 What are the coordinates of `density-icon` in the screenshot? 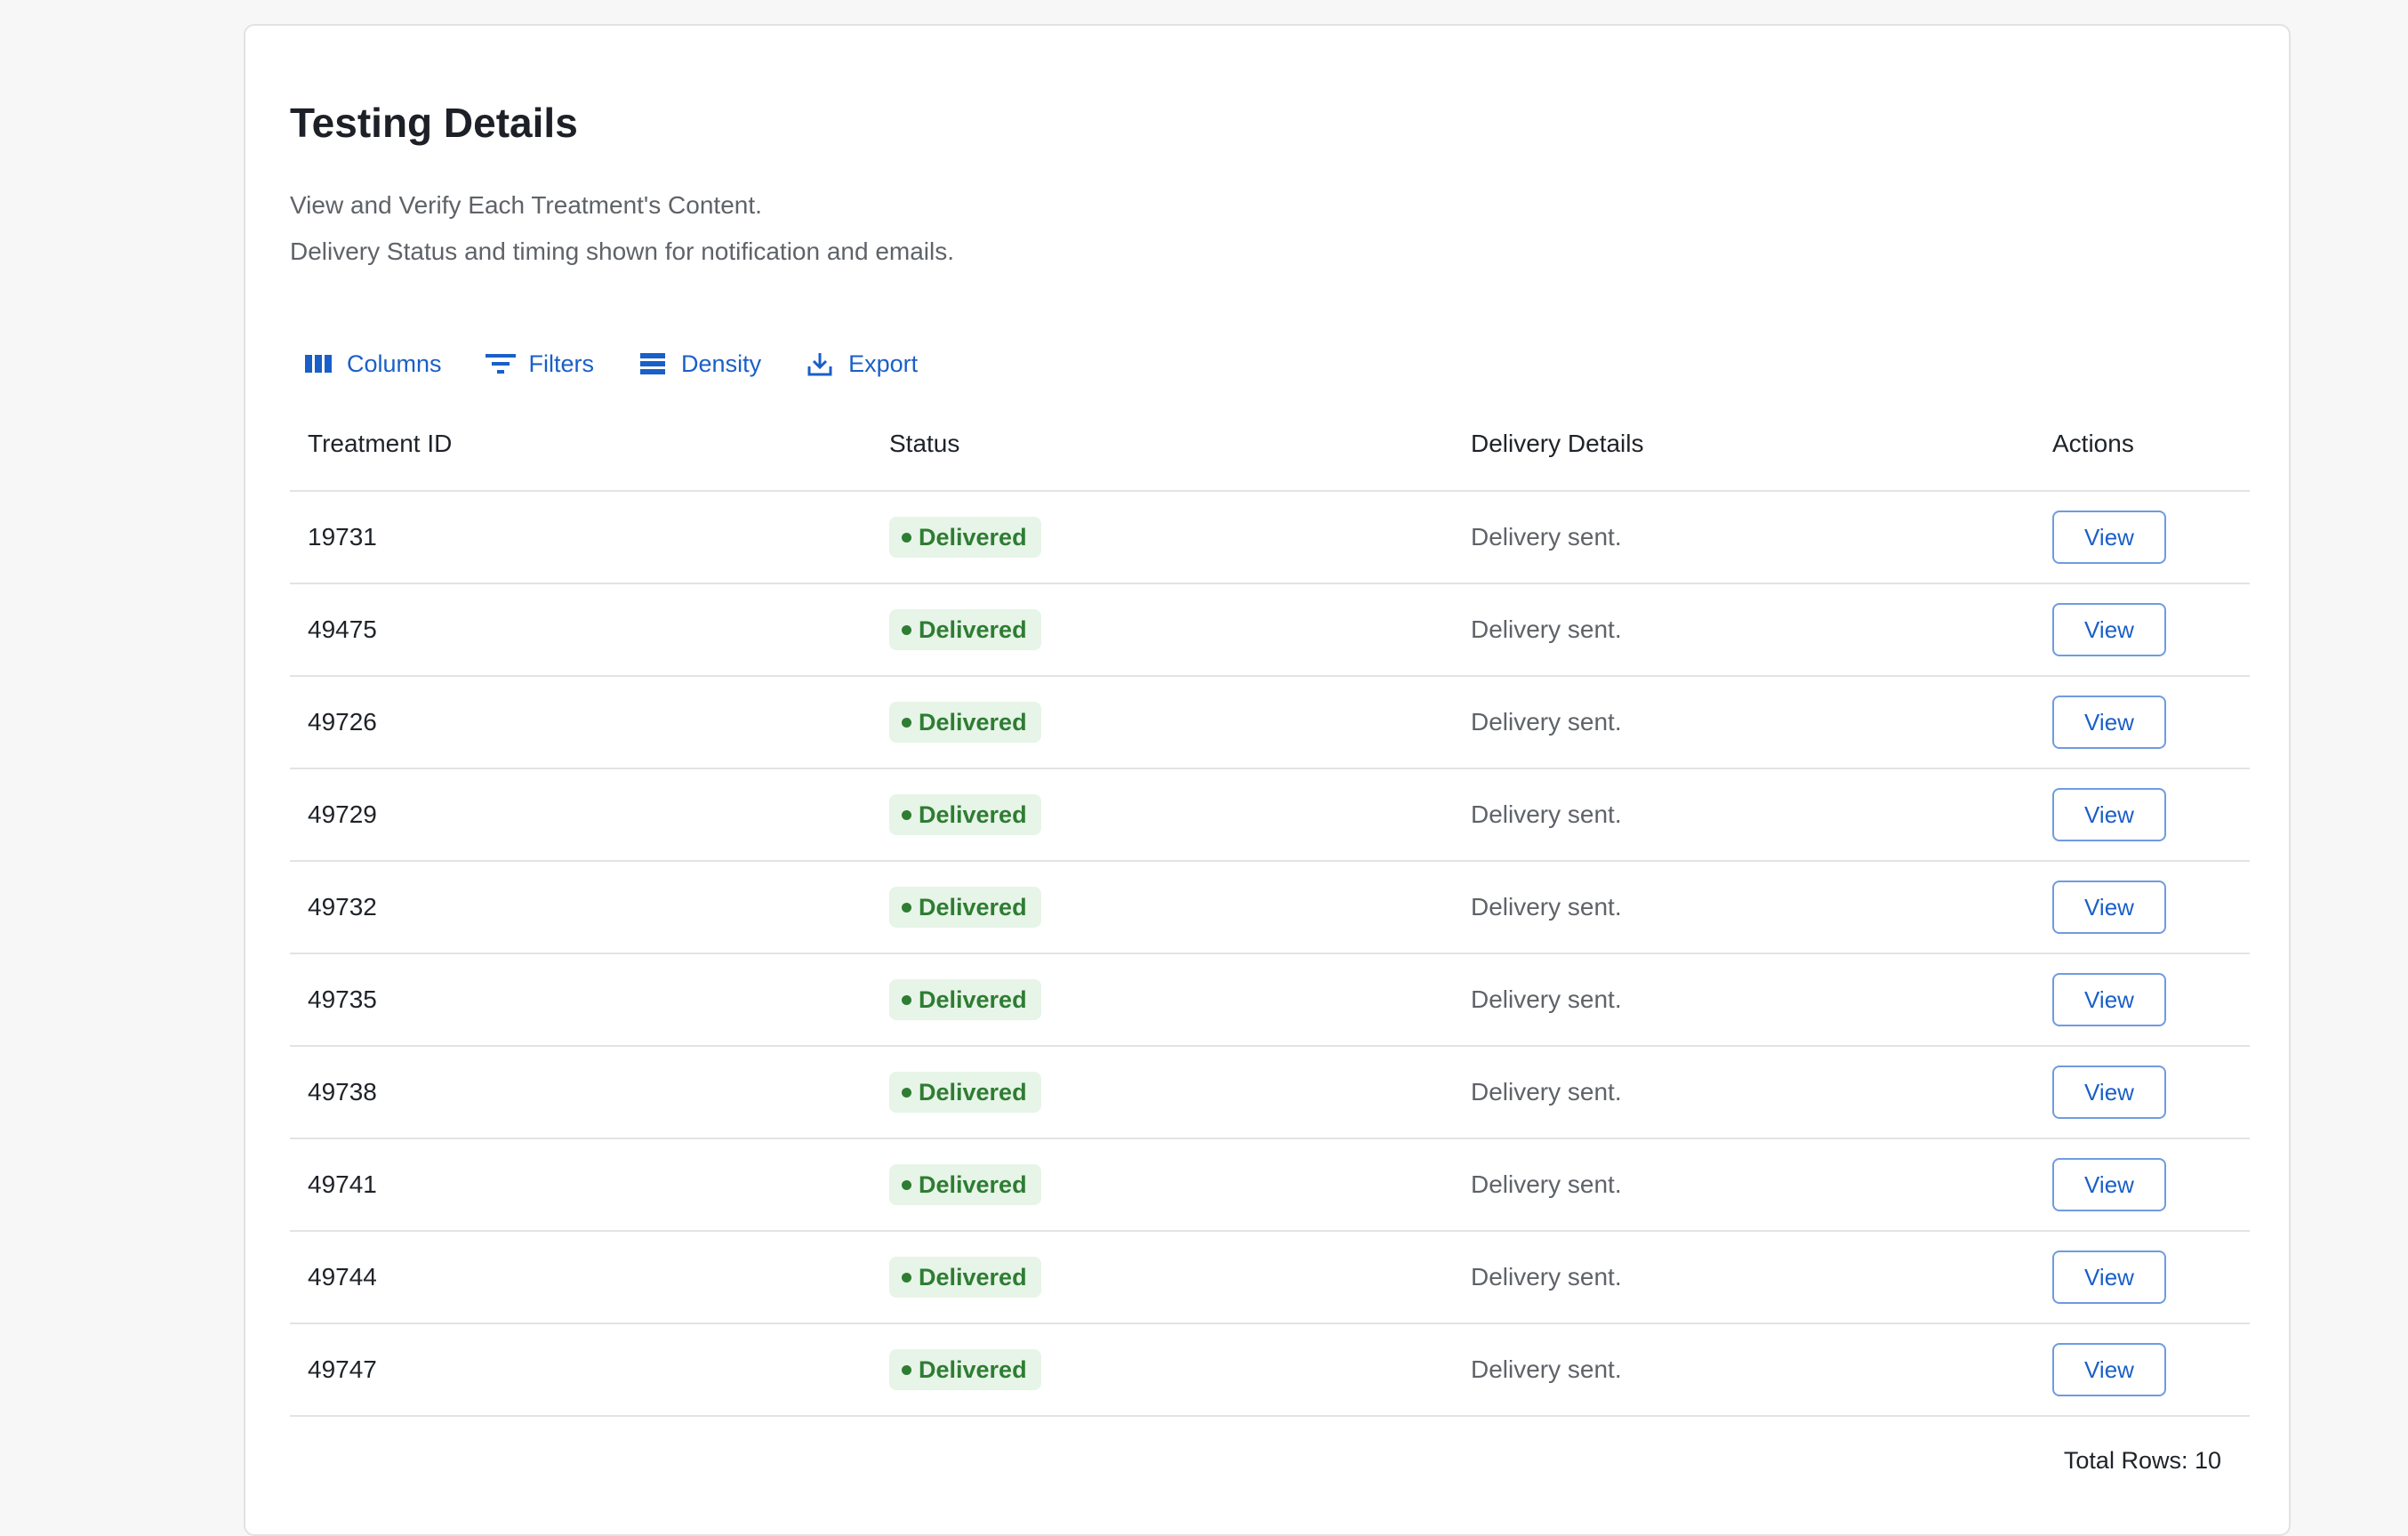 It's located at (653, 364).